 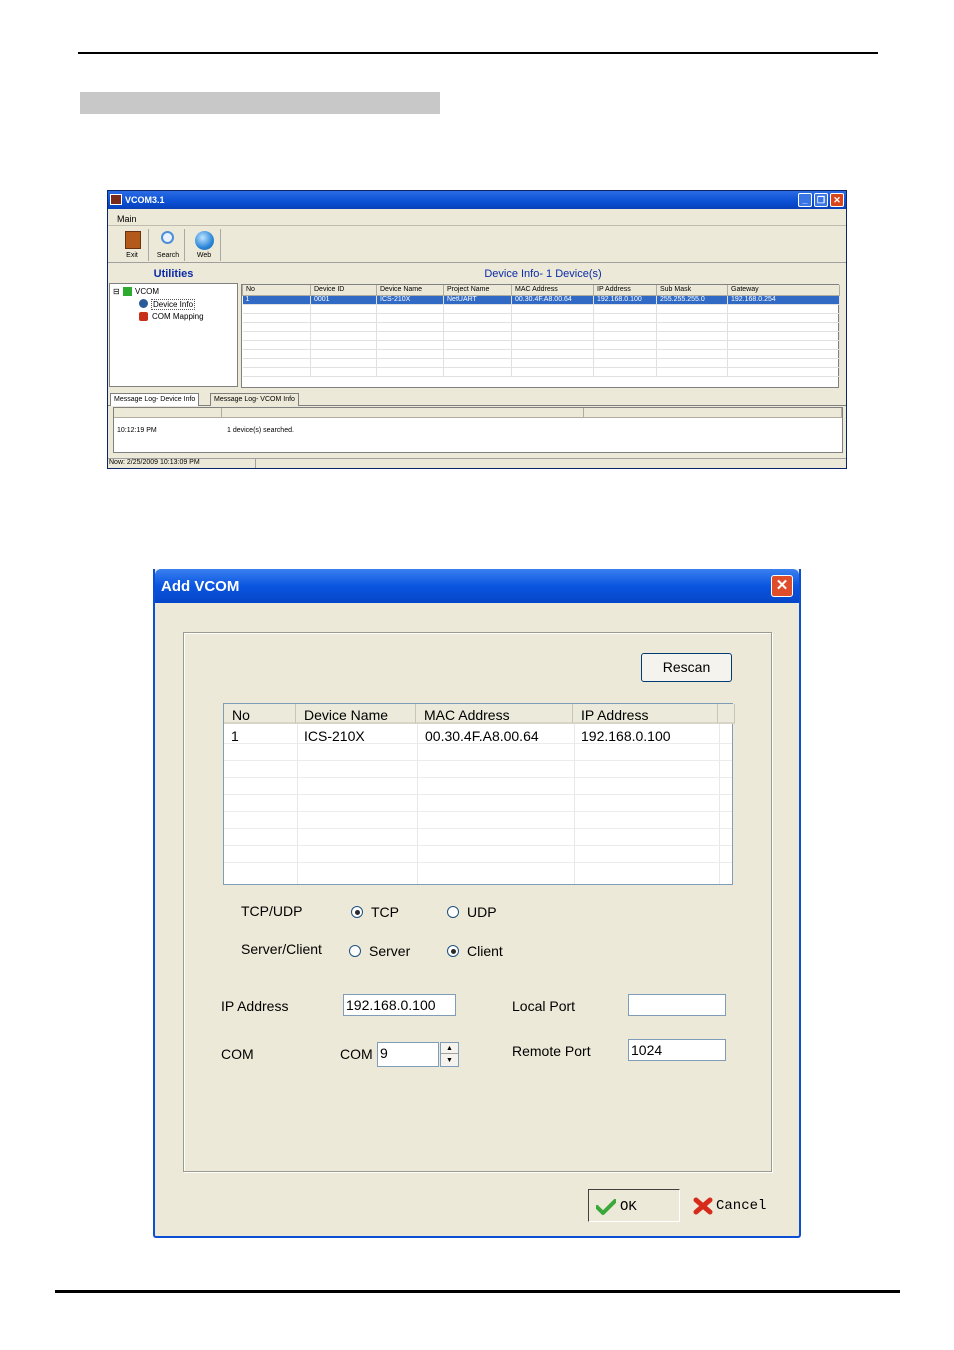 I want to click on exit-label: Exit, so click(x=132, y=255).